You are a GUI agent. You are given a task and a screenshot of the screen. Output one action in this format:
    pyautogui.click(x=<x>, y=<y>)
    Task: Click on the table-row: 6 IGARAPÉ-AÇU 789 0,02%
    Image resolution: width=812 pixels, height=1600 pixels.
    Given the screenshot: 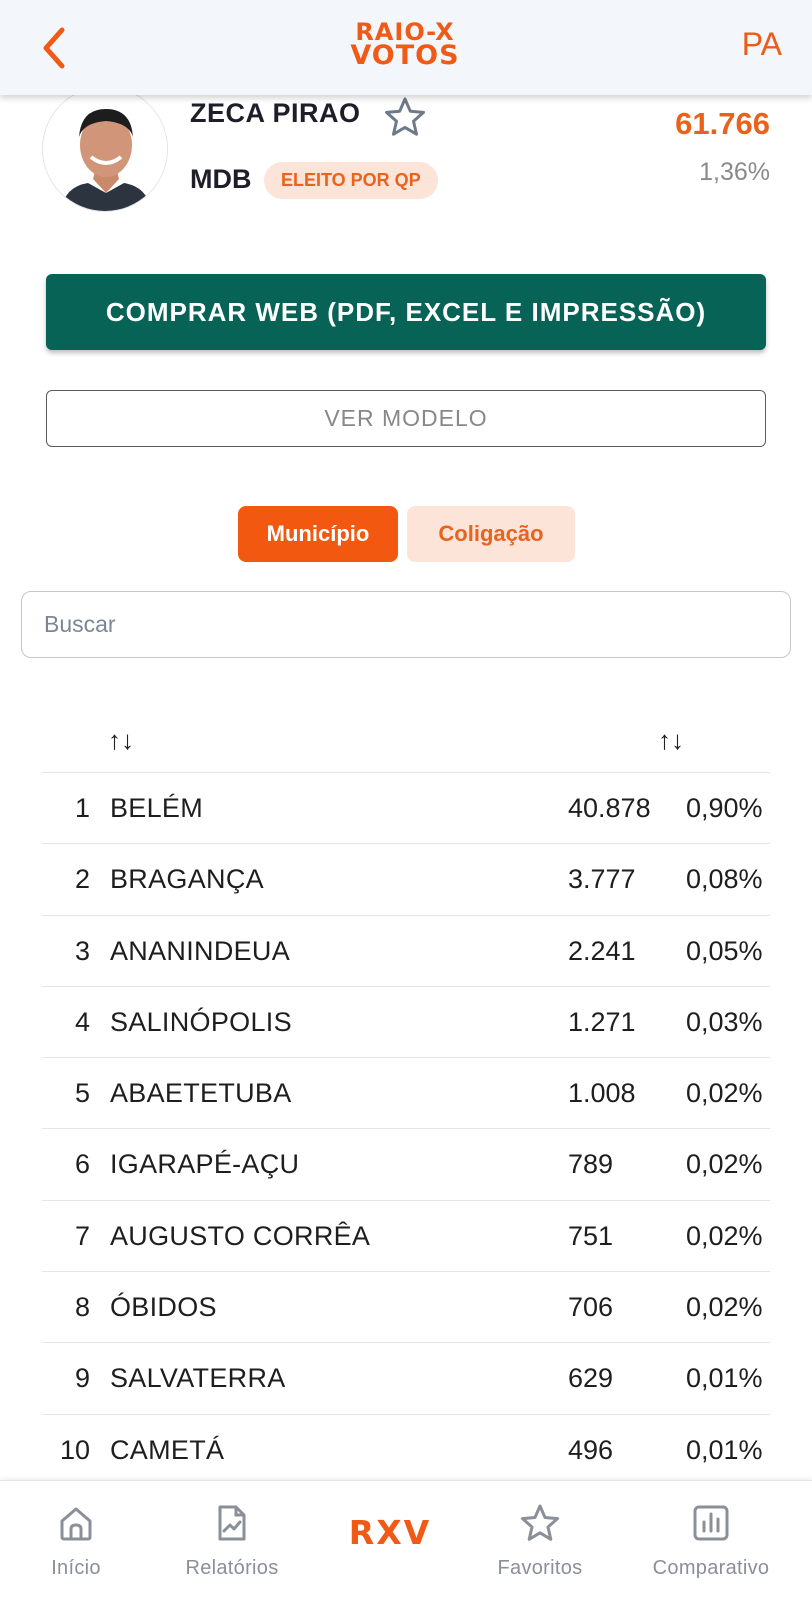 What is the action you would take?
    pyautogui.click(x=406, y=1165)
    